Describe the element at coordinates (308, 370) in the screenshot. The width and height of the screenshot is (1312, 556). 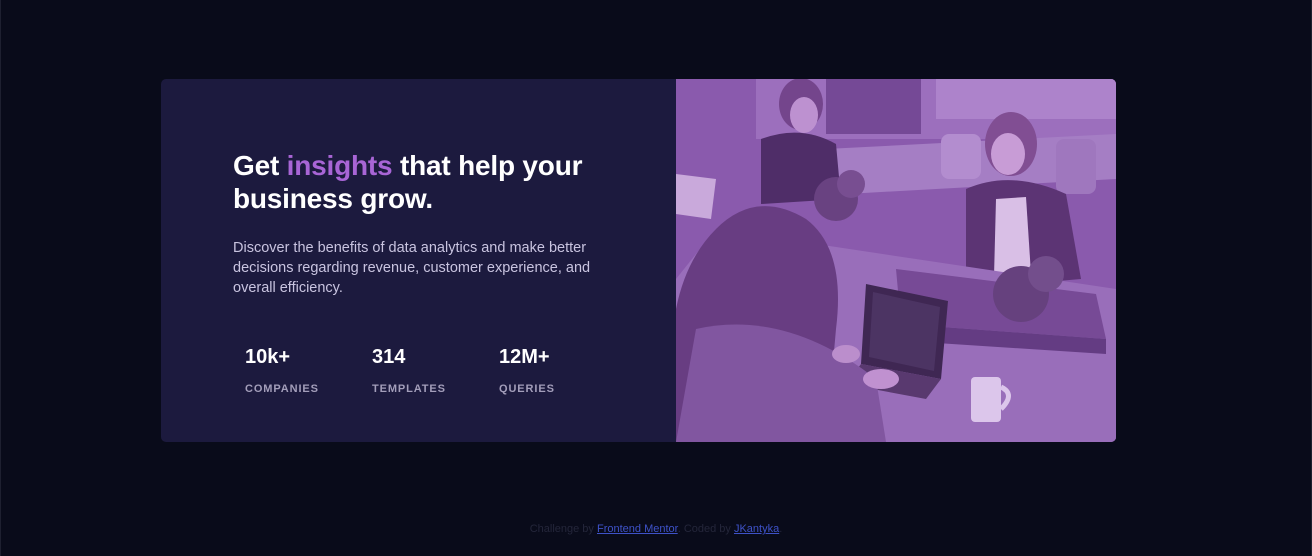
I see `stat-companies: 10k+ COMPANIES` at that location.